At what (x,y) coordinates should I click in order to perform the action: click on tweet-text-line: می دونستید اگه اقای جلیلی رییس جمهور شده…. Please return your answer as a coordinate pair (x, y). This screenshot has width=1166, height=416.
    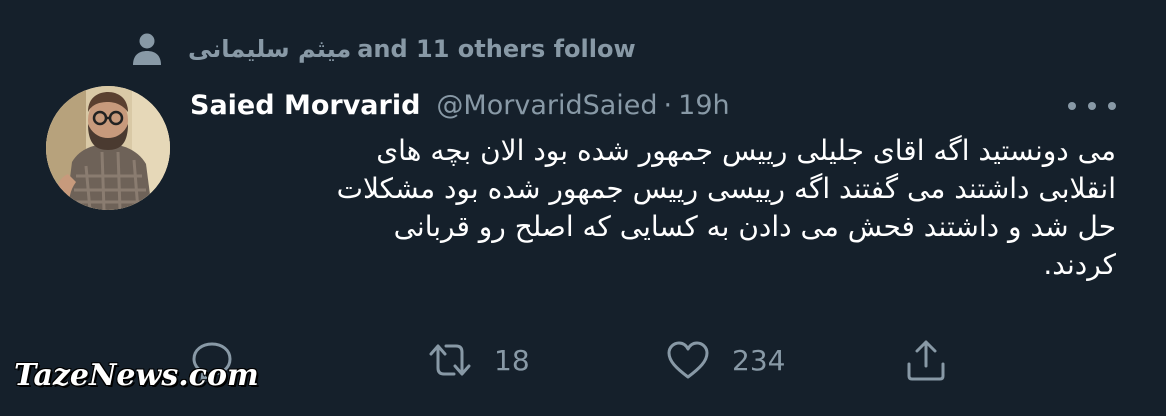
    Looking at the image, I should click on (746, 150).